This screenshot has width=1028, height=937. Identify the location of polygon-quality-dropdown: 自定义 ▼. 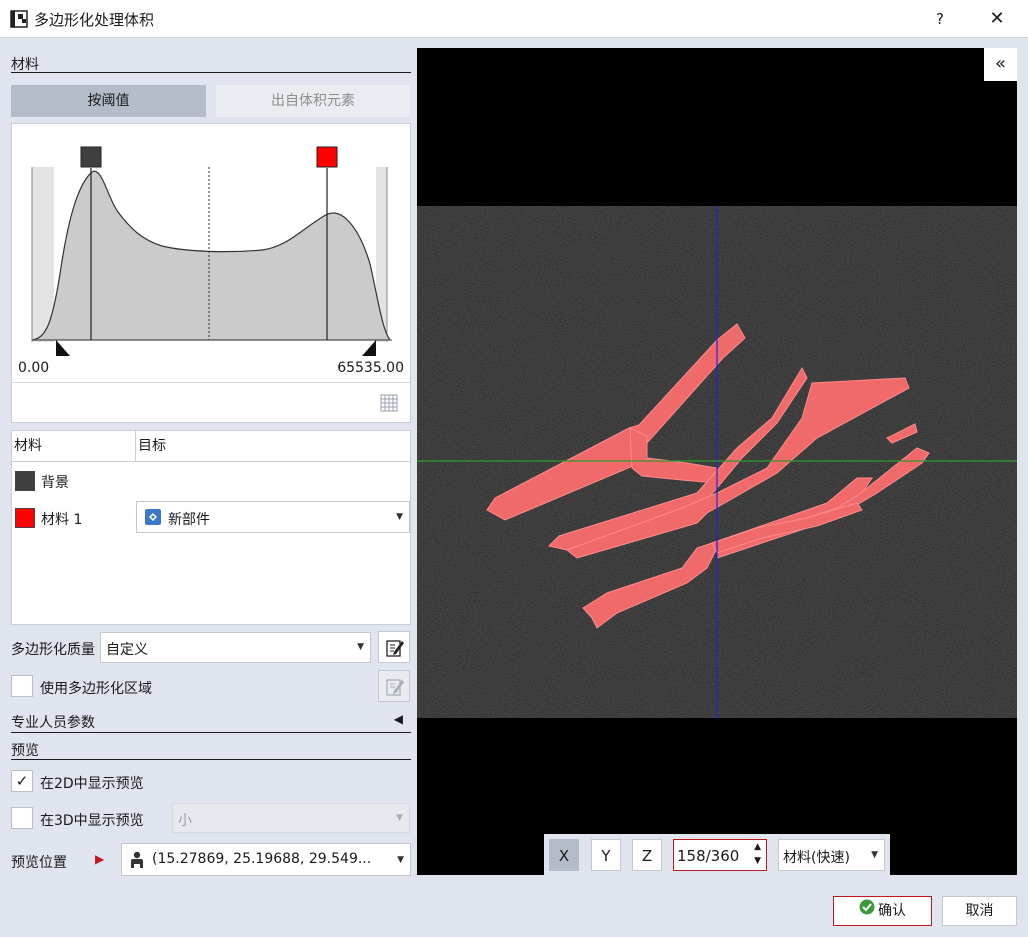
(235, 647).